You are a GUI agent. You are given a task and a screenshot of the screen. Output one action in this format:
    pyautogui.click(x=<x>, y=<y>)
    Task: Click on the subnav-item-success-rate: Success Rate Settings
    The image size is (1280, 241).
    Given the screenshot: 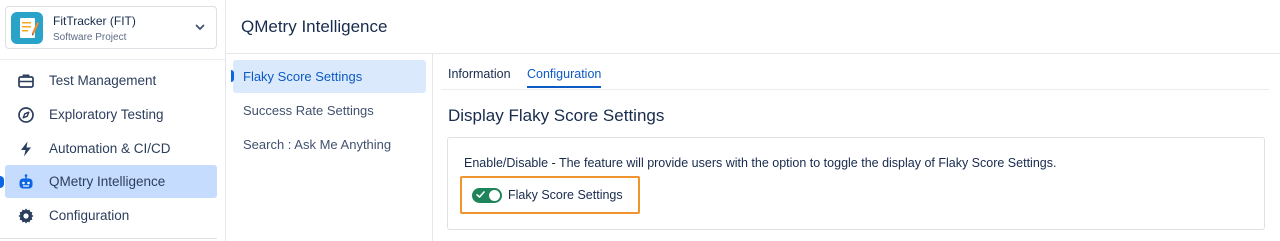 What is the action you would take?
    pyautogui.click(x=329, y=110)
    